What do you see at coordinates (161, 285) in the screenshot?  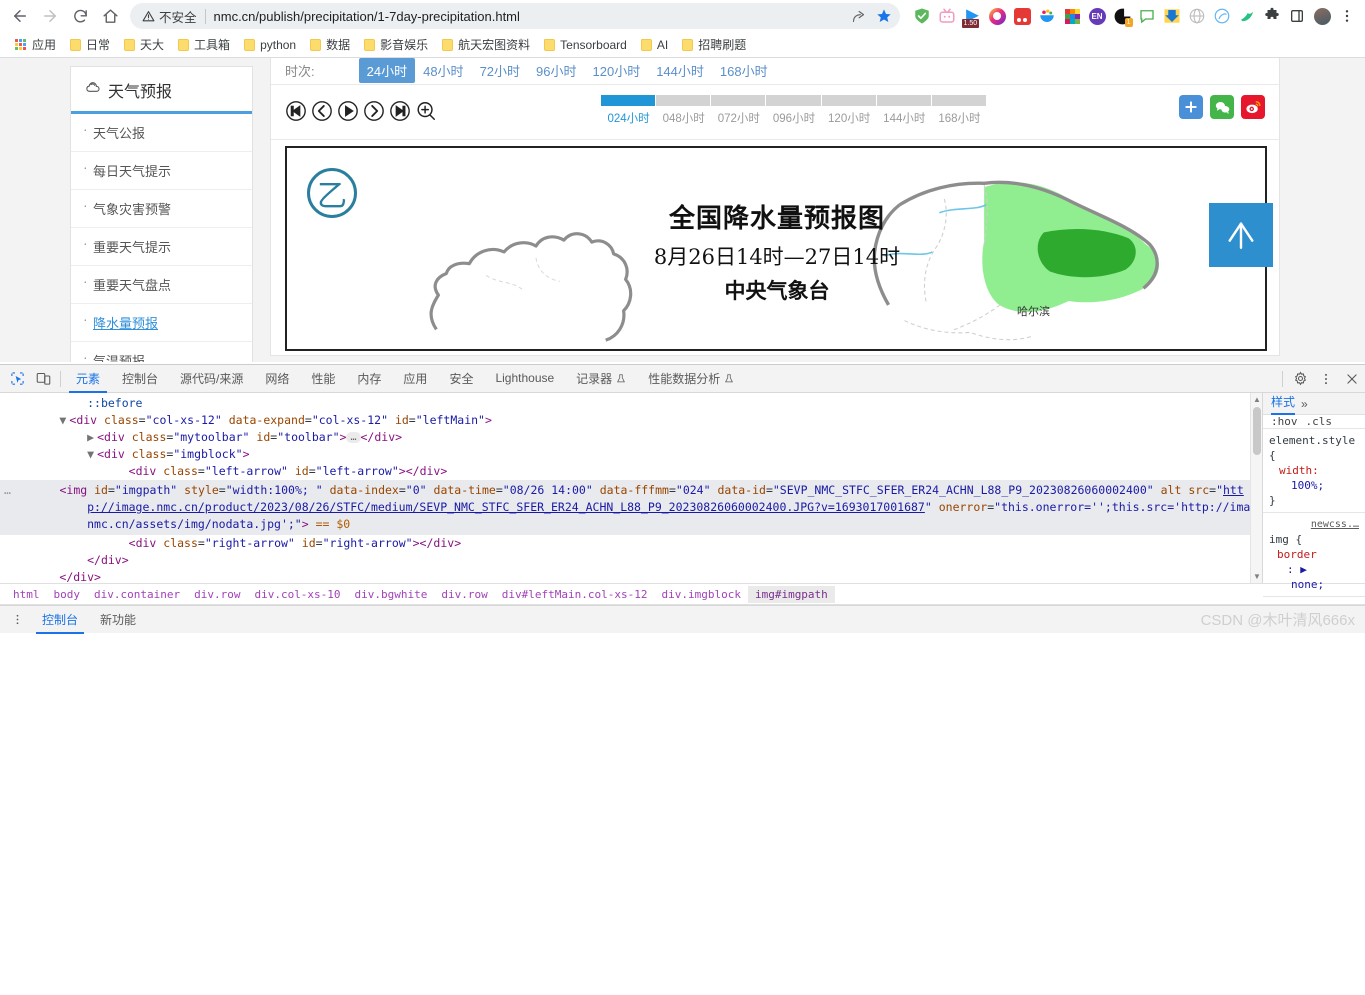 I see `sidebar-item-important-review: 重要天气盘点` at bounding box center [161, 285].